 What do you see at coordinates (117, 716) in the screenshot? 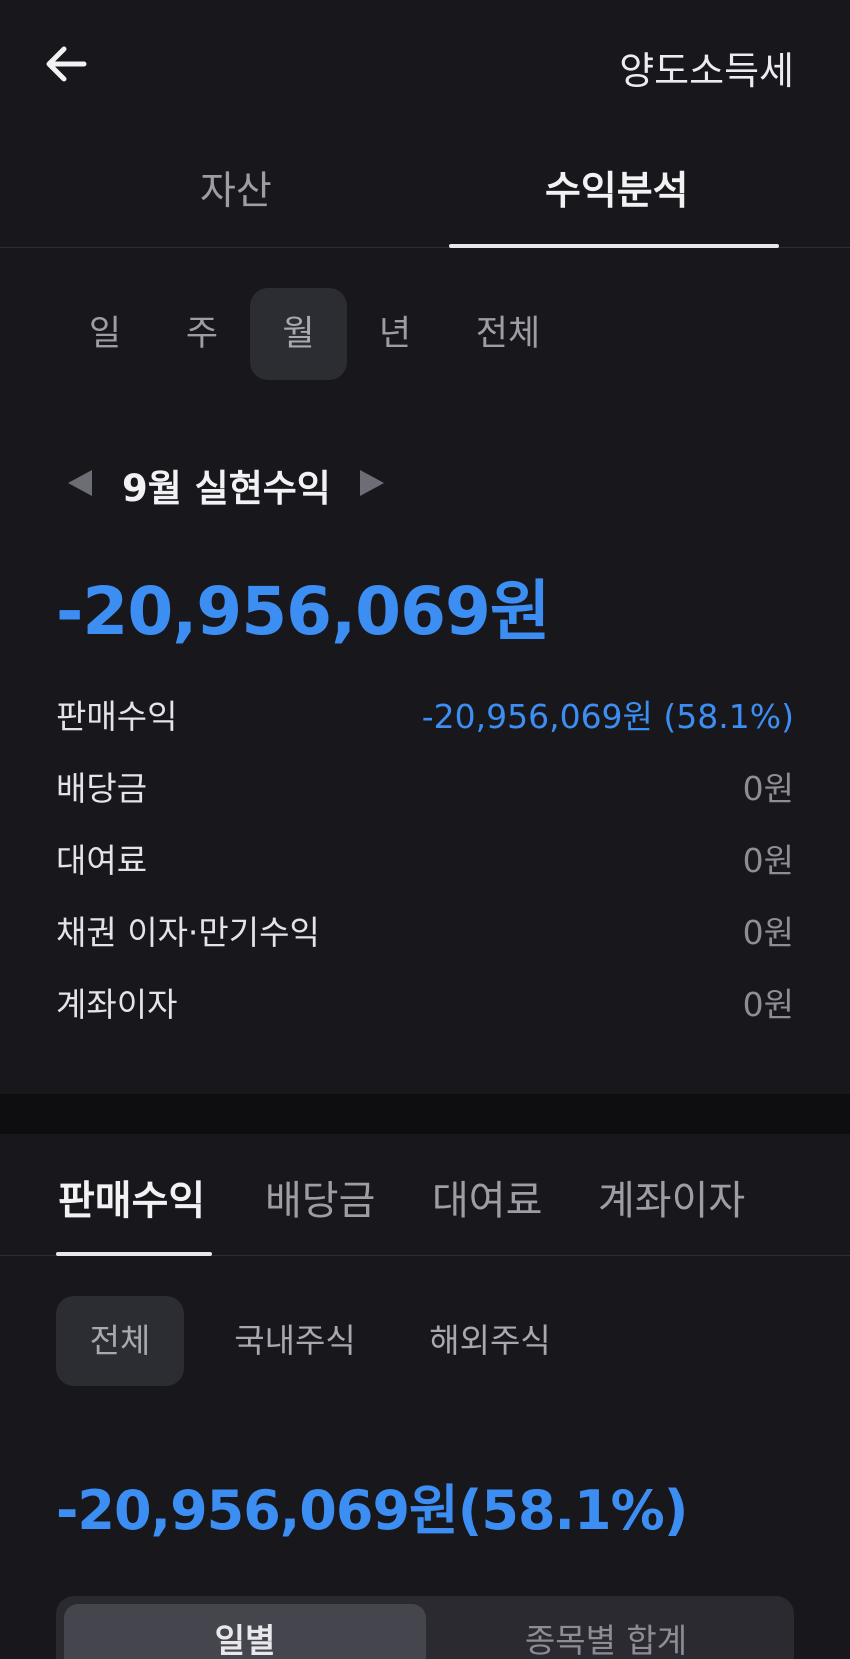
I see `breakdown-label: 판매수익` at bounding box center [117, 716].